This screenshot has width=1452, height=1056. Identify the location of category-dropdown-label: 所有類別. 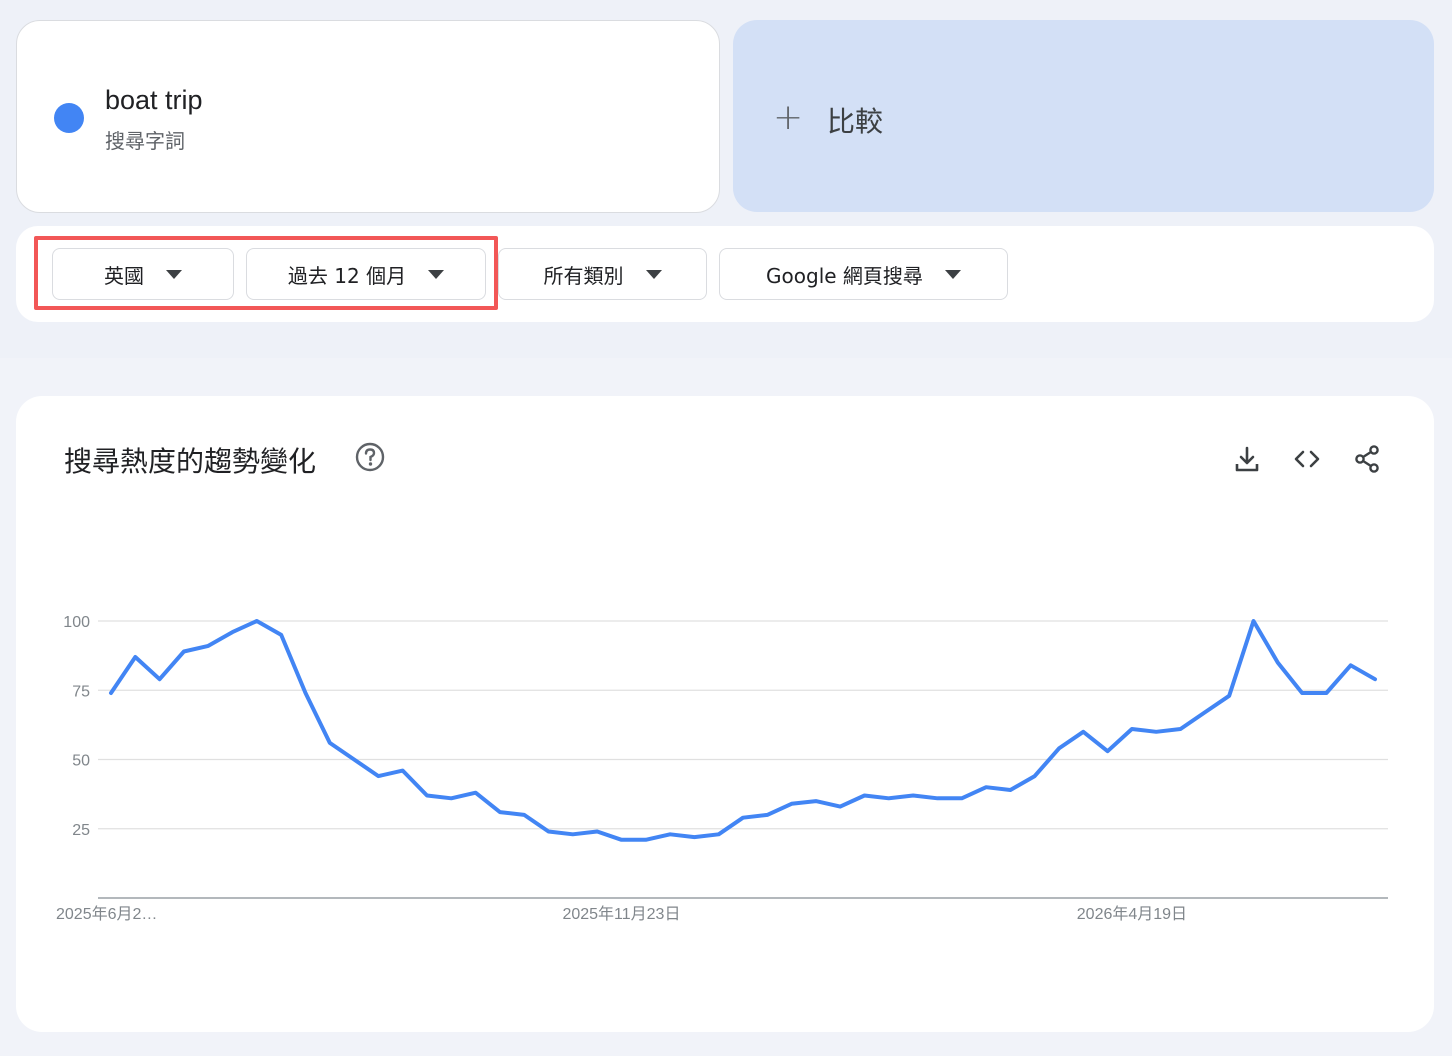
(583, 275).